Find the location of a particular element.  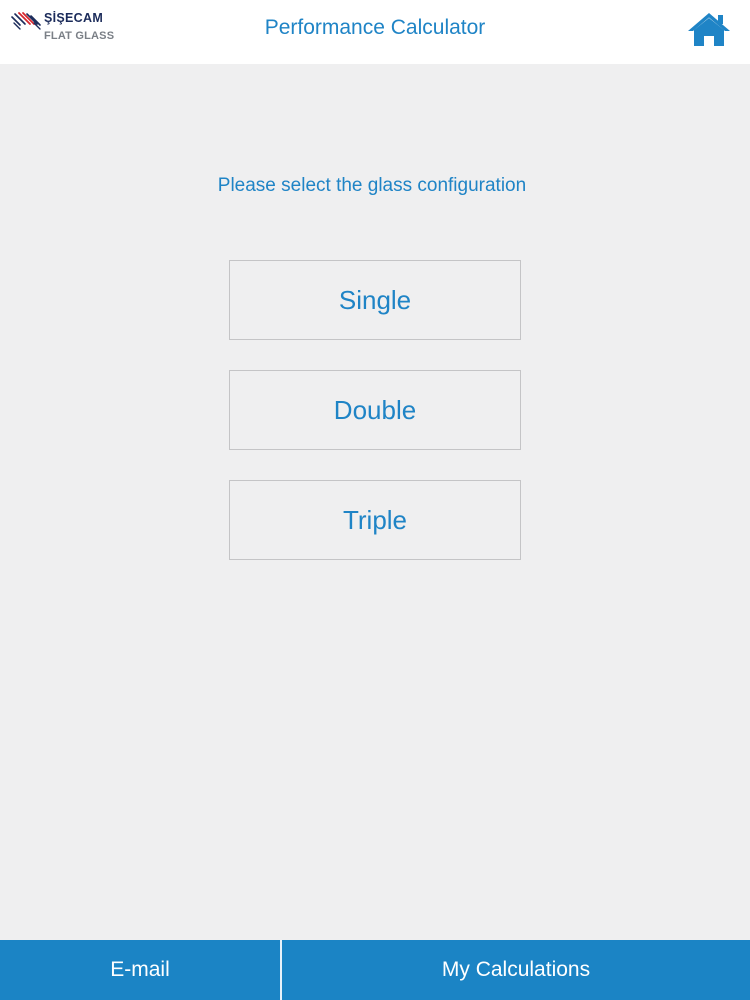

bottom-toolbar: E-mail My Calculations is located at coordinates (375, 970).